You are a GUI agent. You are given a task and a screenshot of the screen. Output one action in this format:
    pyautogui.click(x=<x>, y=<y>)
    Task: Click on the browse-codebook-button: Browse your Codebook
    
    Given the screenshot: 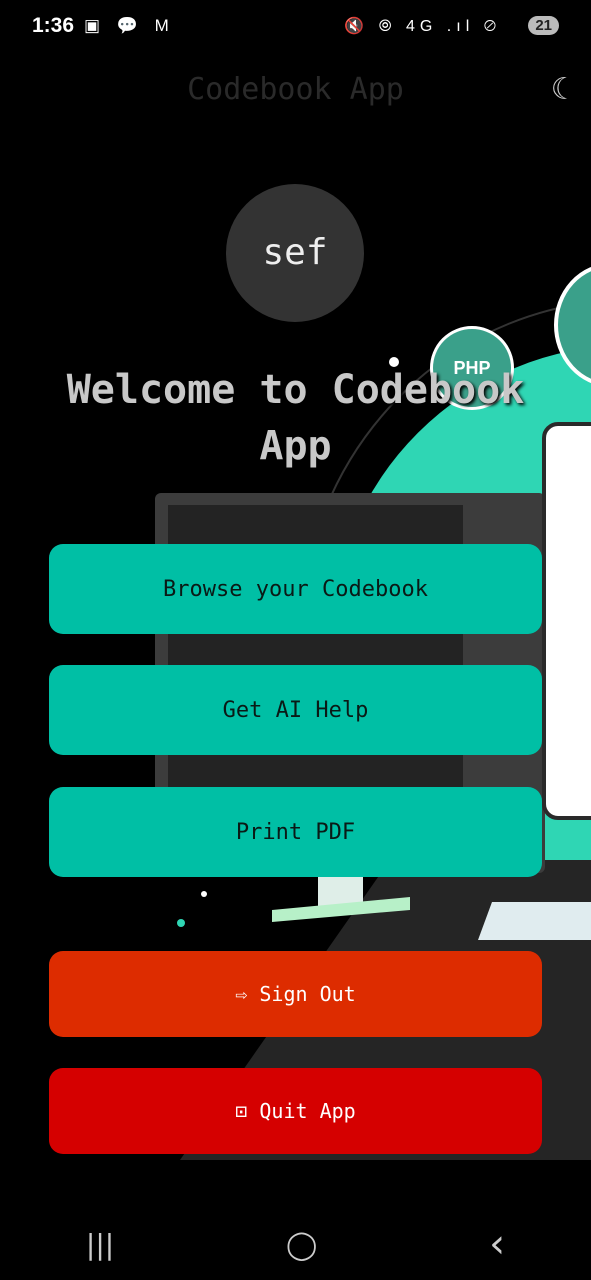 What is the action you would take?
    pyautogui.click(x=295, y=589)
    